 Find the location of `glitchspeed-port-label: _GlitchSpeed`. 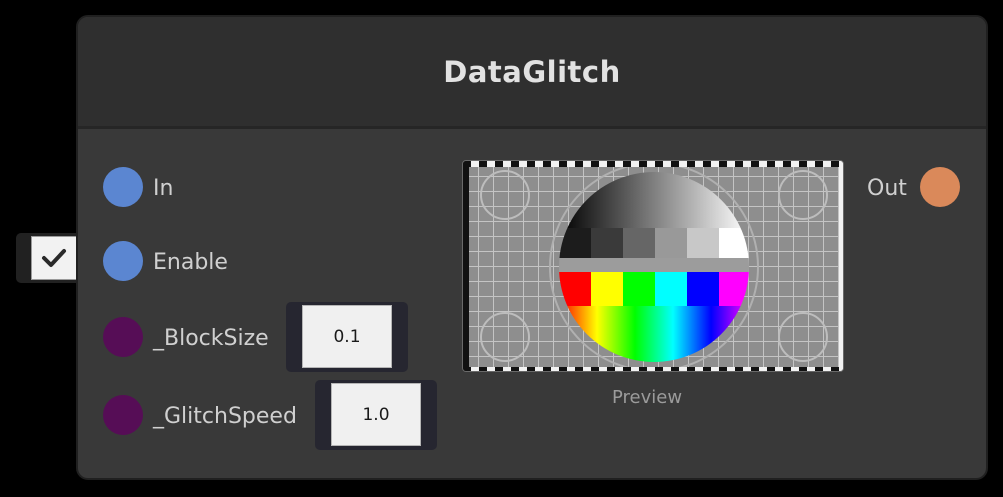

glitchspeed-port-label: _GlitchSpeed is located at coordinates (225, 416).